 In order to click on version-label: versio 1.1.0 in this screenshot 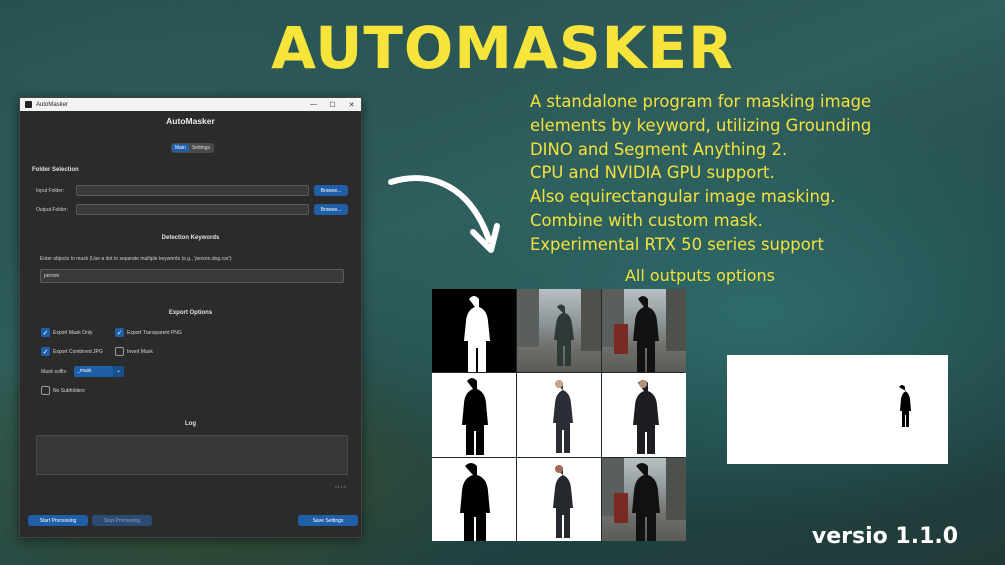, I will do `click(885, 536)`.